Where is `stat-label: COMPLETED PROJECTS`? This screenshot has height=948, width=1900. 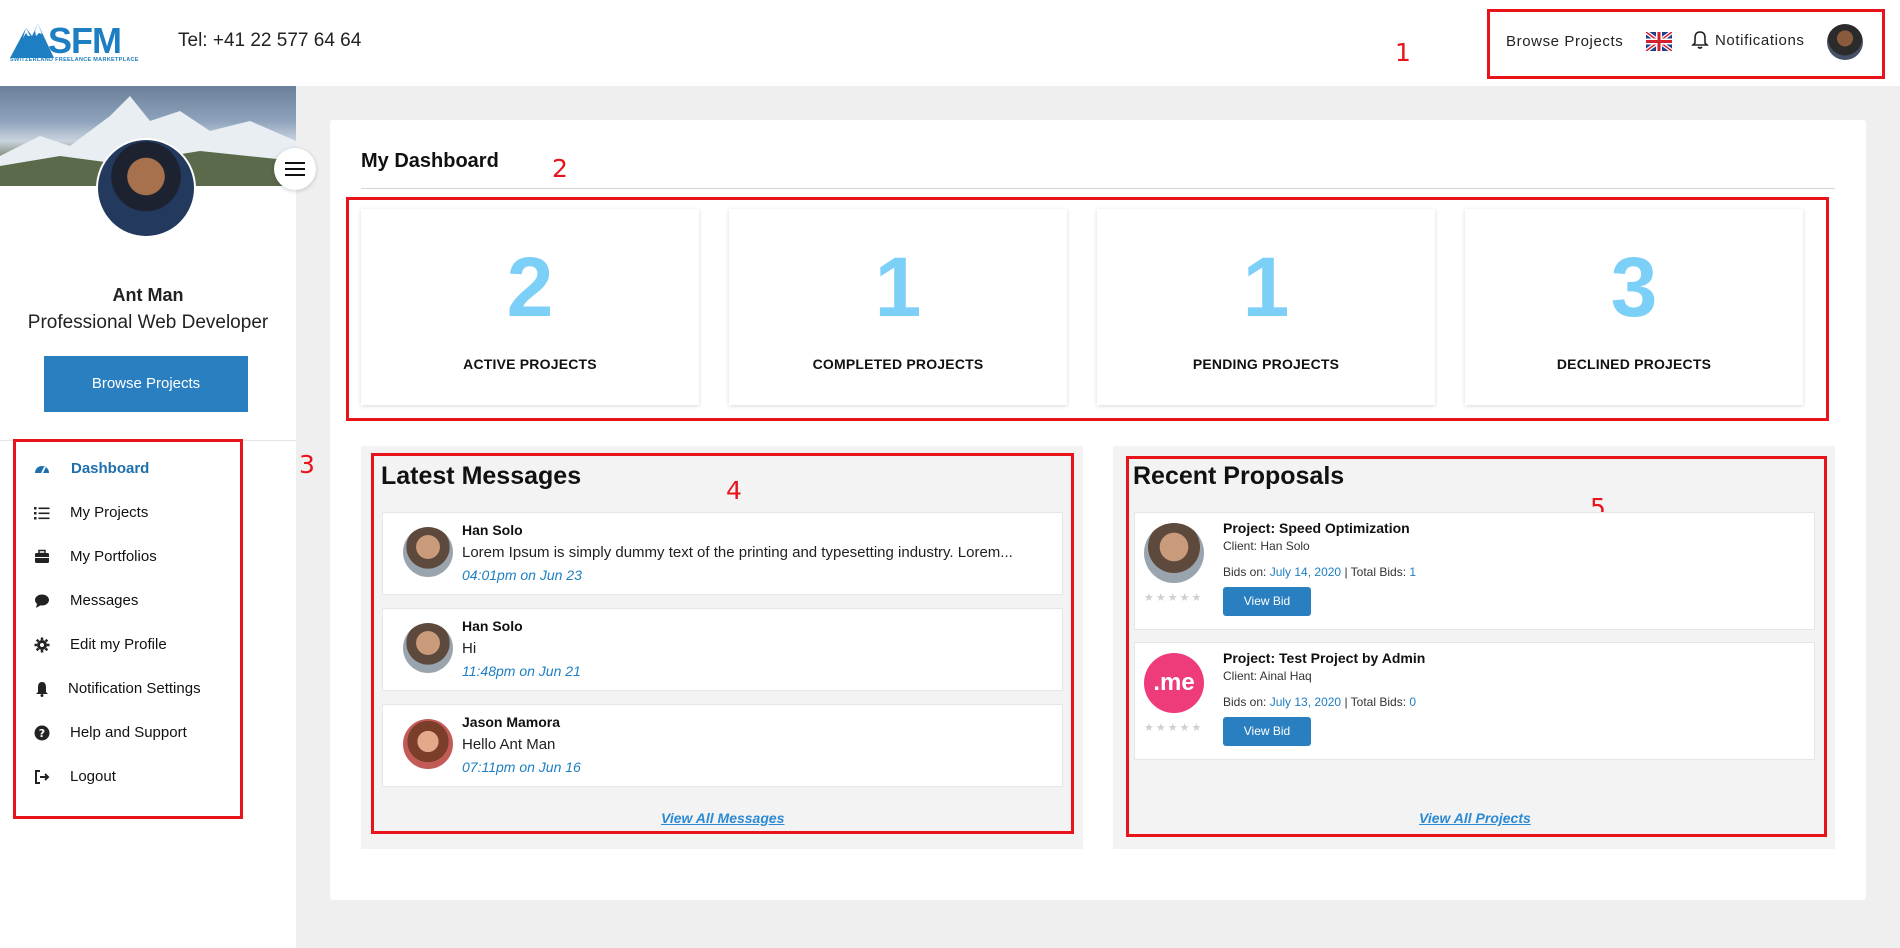 stat-label: COMPLETED PROJECTS is located at coordinates (898, 364).